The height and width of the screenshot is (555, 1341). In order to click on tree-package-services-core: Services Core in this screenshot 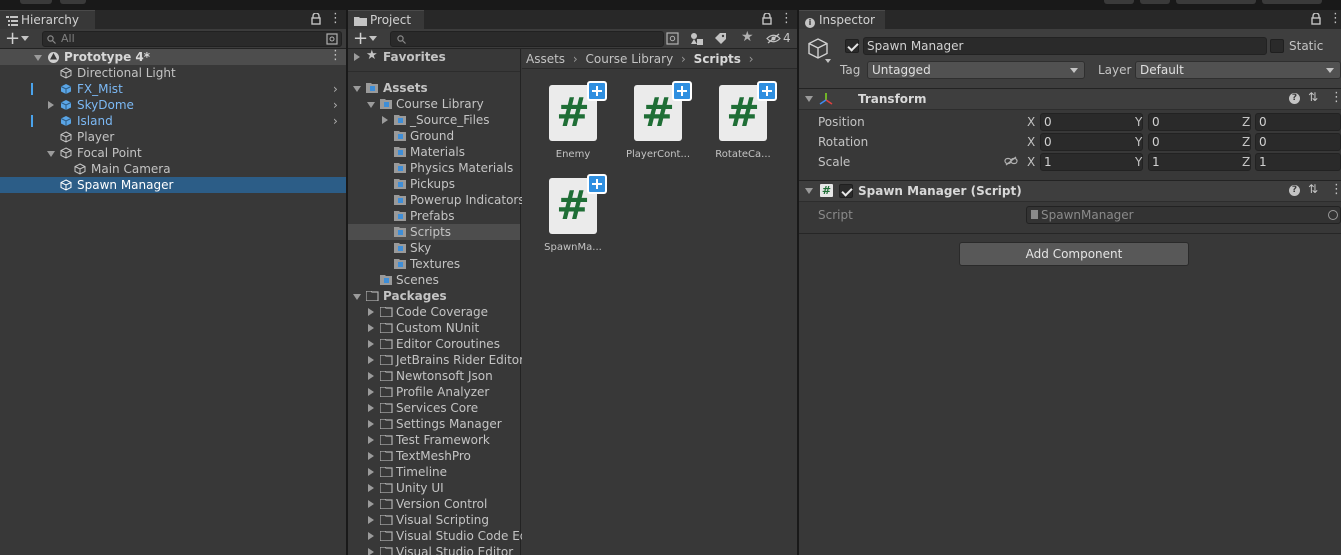, I will do `click(434, 408)`.